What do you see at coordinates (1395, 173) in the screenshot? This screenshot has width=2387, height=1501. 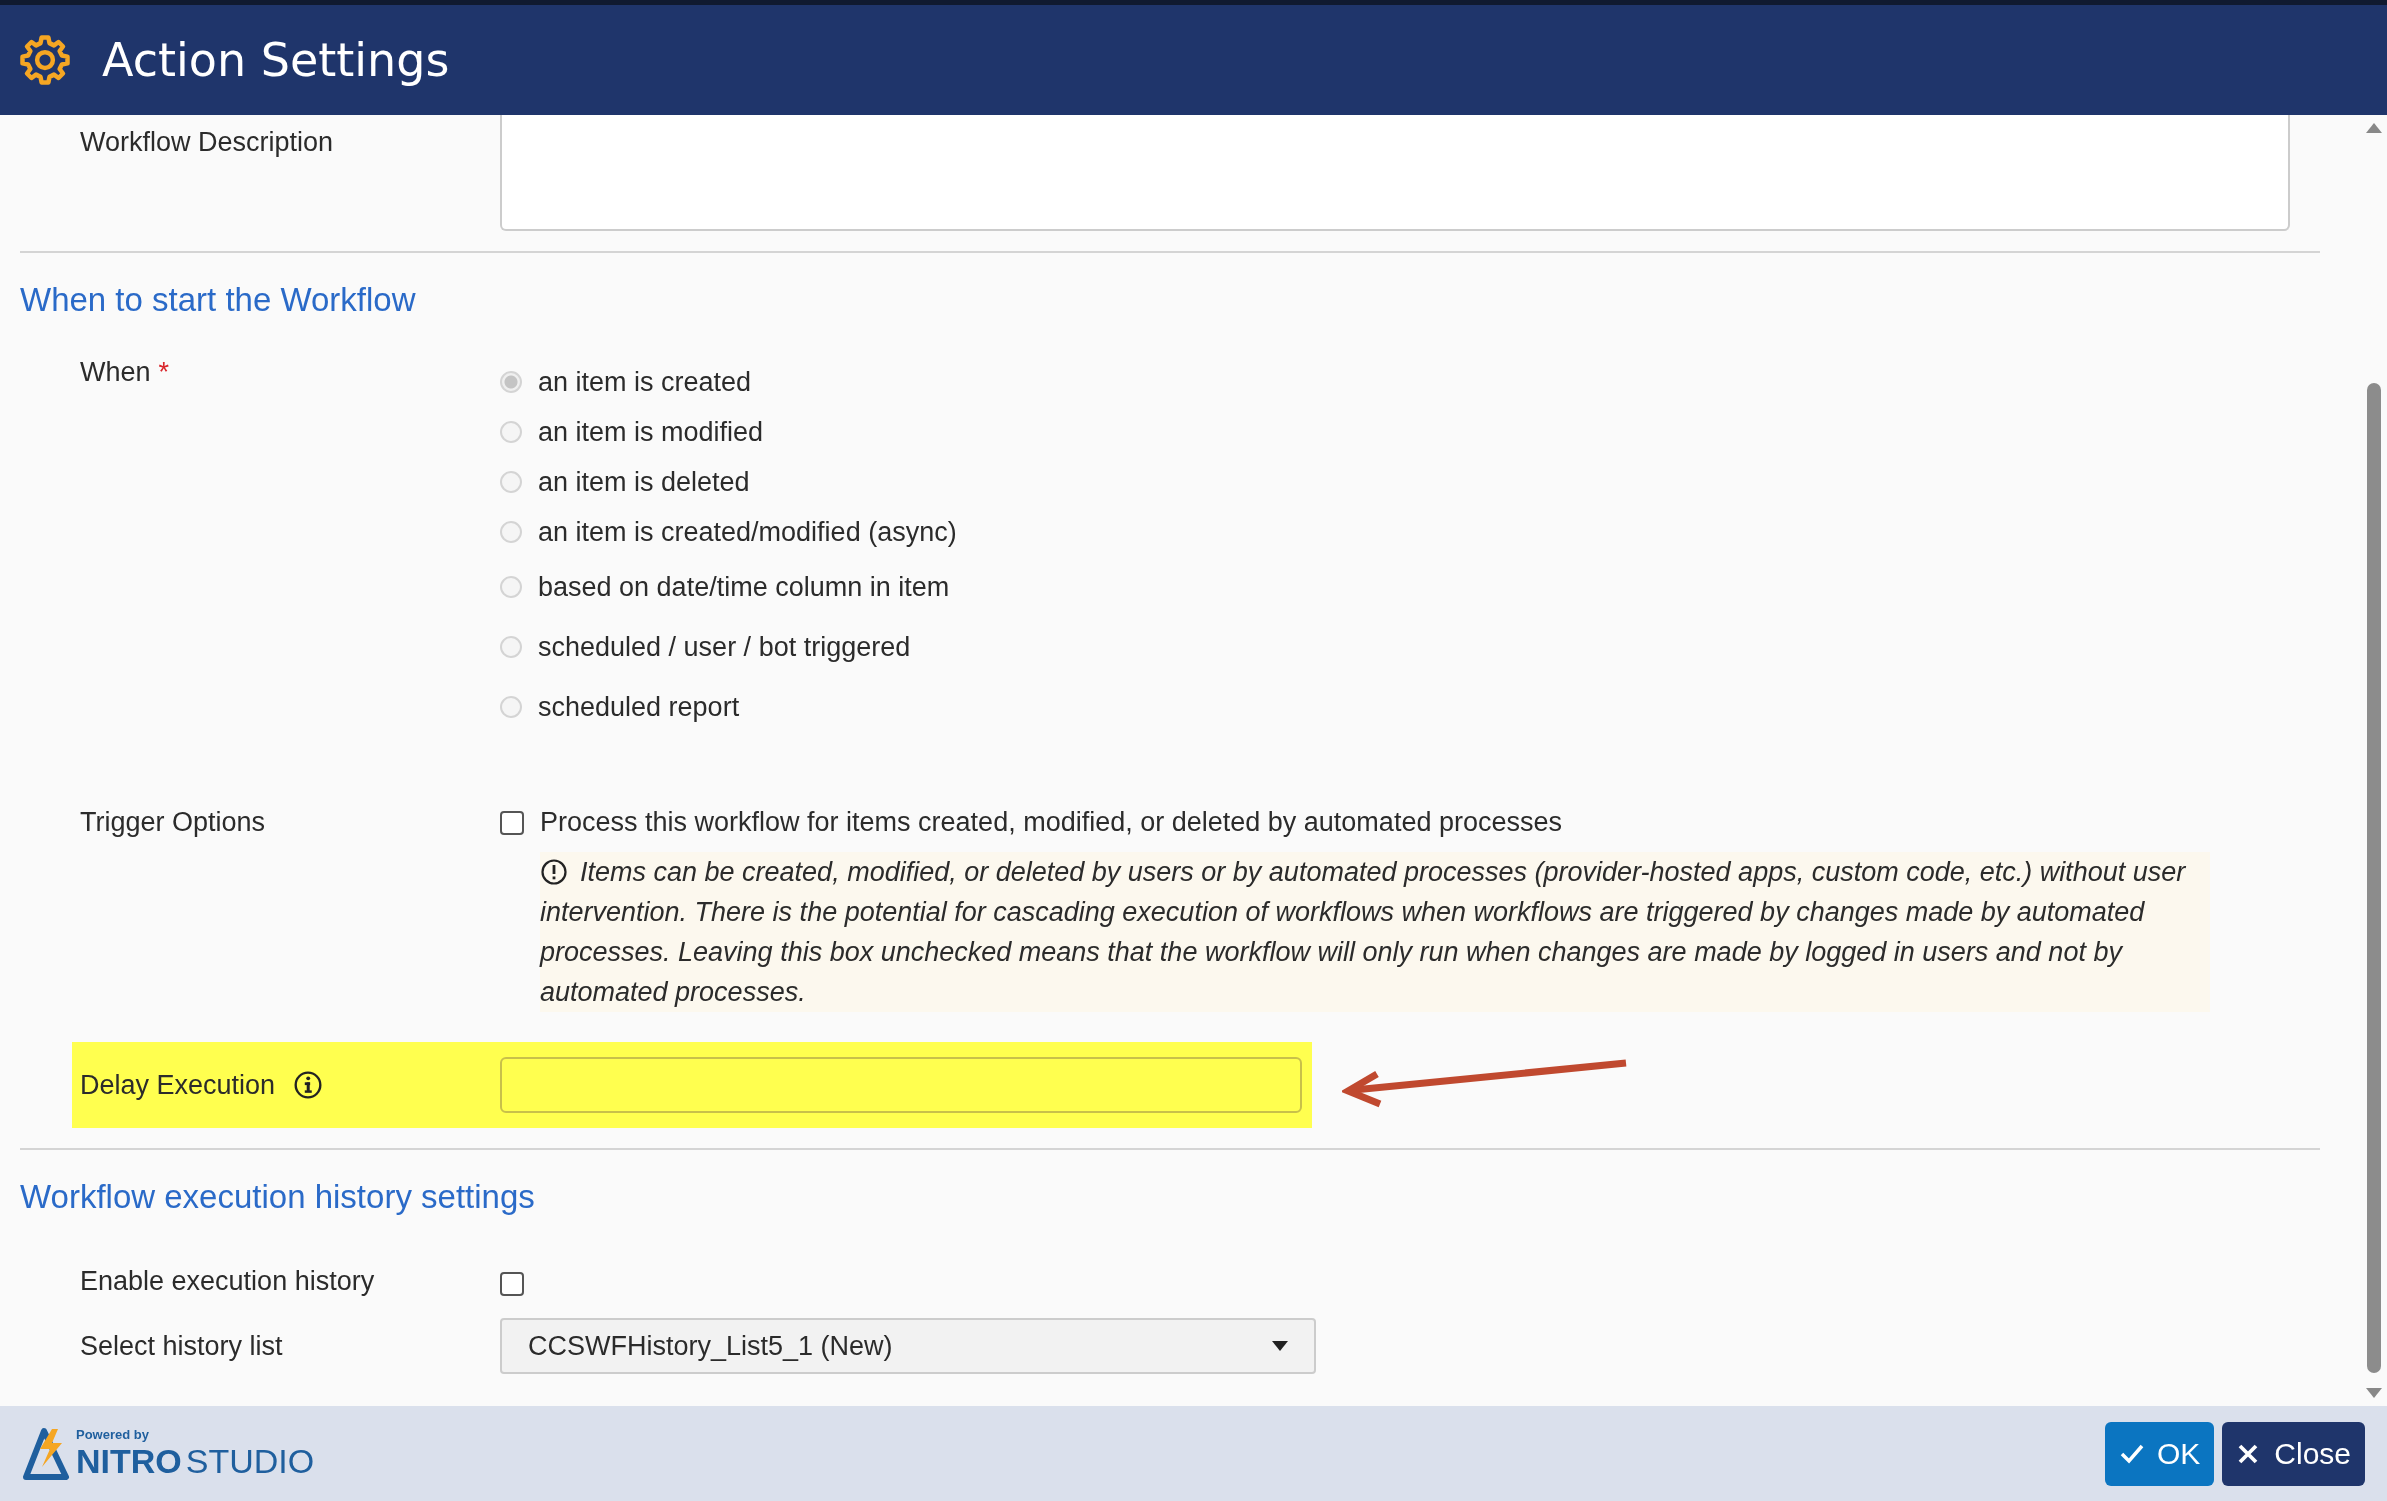 I see `description-field` at bounding box center [1395, 173].